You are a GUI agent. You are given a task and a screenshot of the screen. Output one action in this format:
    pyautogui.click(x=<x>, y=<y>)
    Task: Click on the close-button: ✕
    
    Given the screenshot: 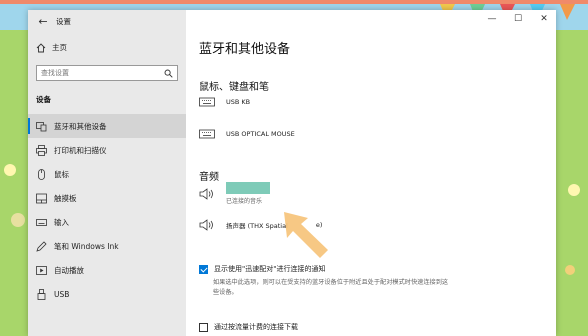 What is the action you would take?
    pyautogui.click(x=544, y=19)
    